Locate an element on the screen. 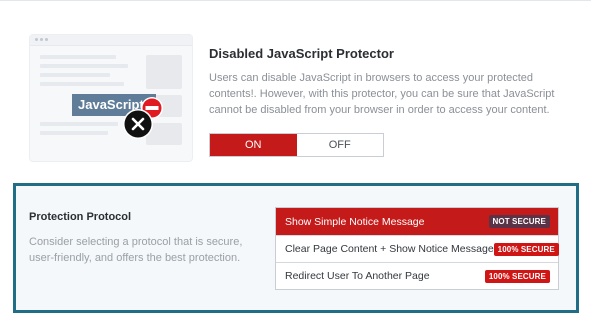  not-secure-badge: NOT SECURE is located at coordinates (519, 221).